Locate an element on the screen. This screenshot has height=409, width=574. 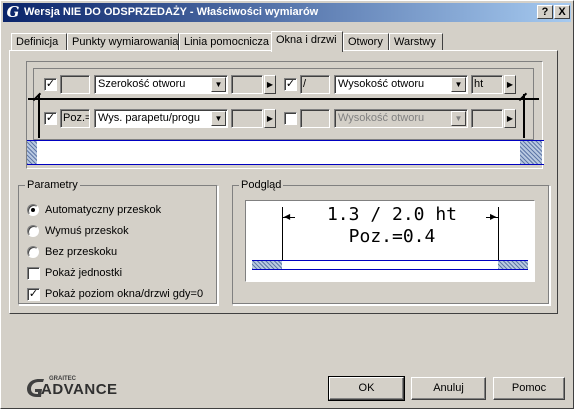
radio-wymus-label: Wymuś przeskok is located at coordinates (87, 231).